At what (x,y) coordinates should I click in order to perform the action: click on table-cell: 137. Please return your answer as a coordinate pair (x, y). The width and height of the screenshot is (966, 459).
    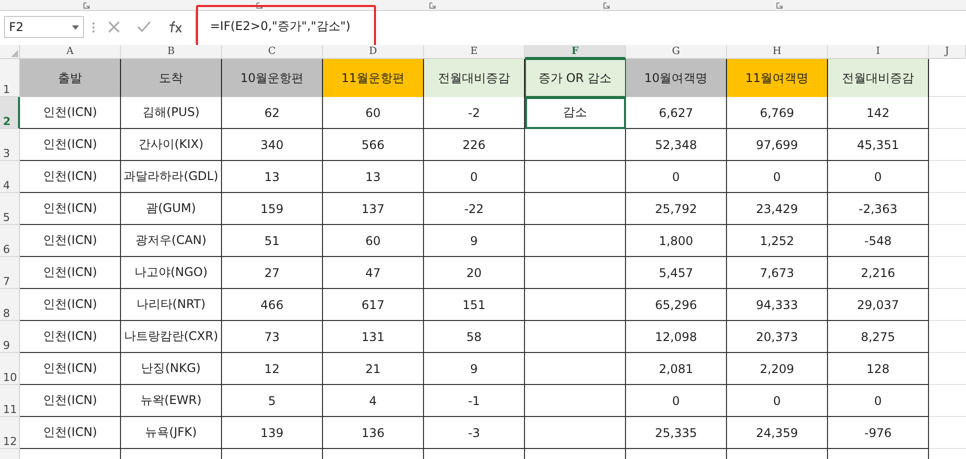
    Looking at the image, I should click on (373, 209).